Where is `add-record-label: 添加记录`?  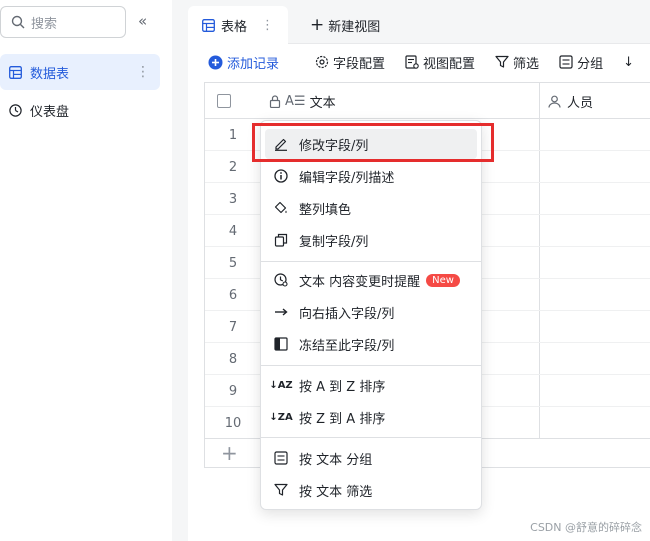
add-record-label: 添加记录 is located at coordinates (253, 64).